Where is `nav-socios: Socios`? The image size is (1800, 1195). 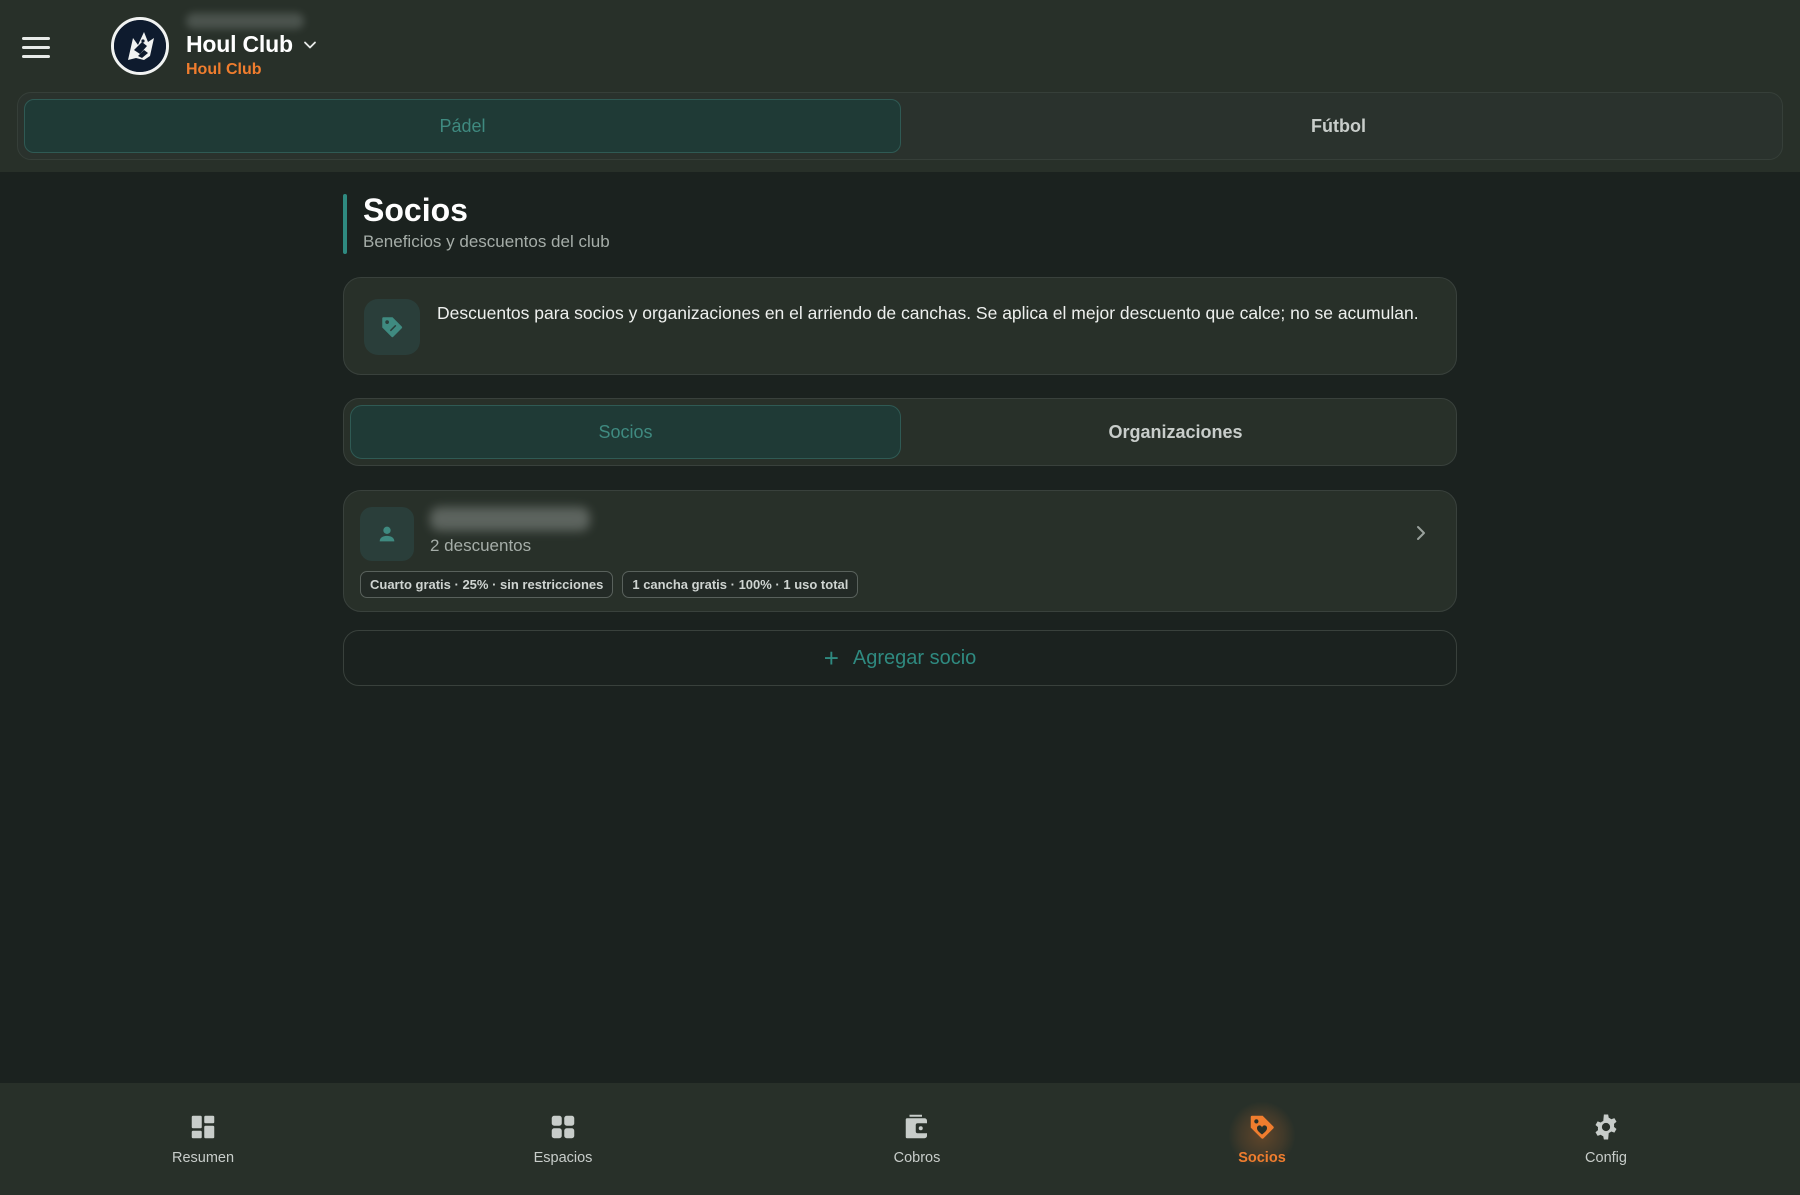 nav-socios: Socios is located at coordinates (1262, 1139).